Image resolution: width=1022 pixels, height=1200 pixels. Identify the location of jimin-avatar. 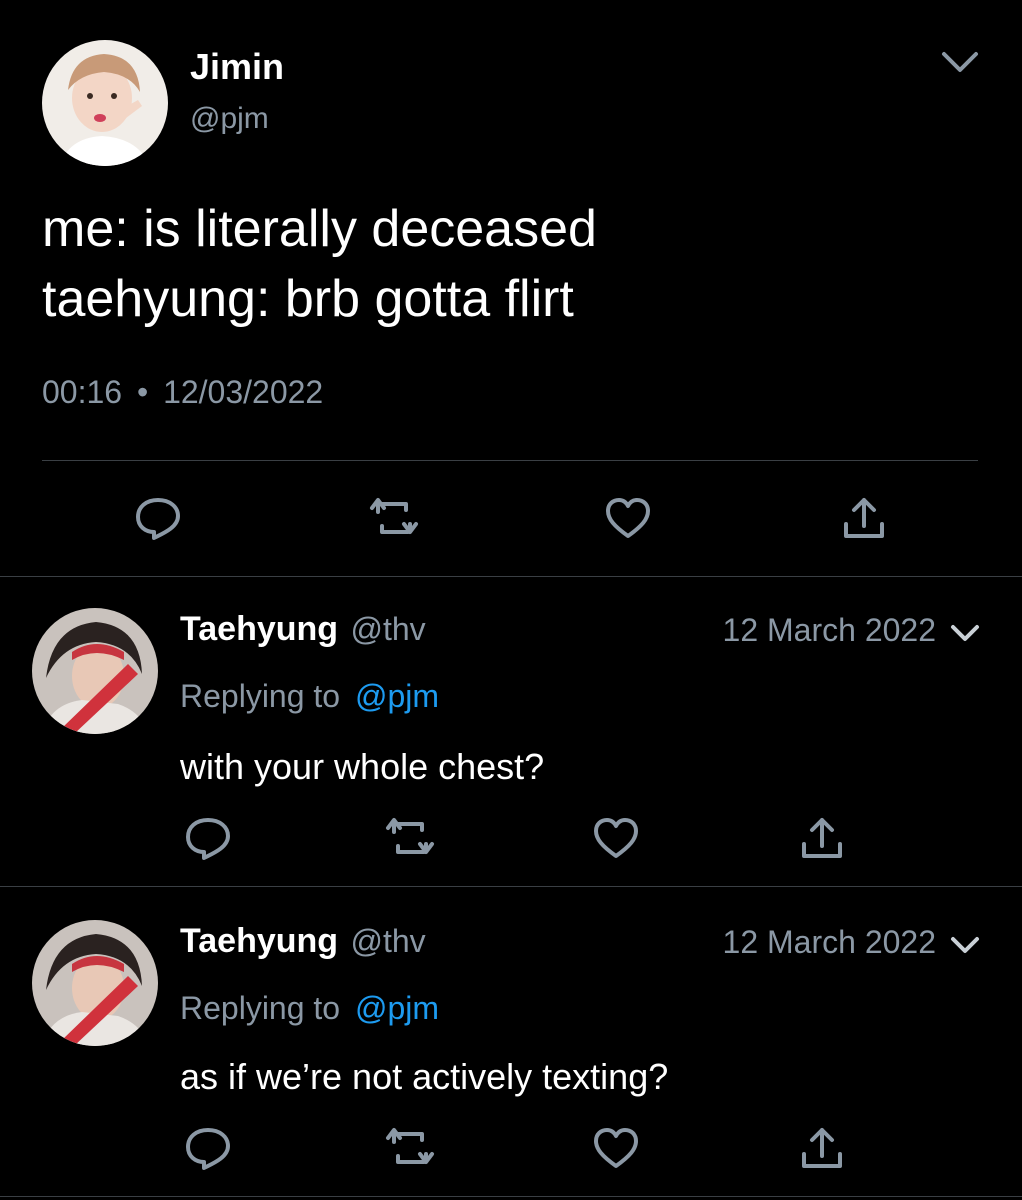
(105, 103).